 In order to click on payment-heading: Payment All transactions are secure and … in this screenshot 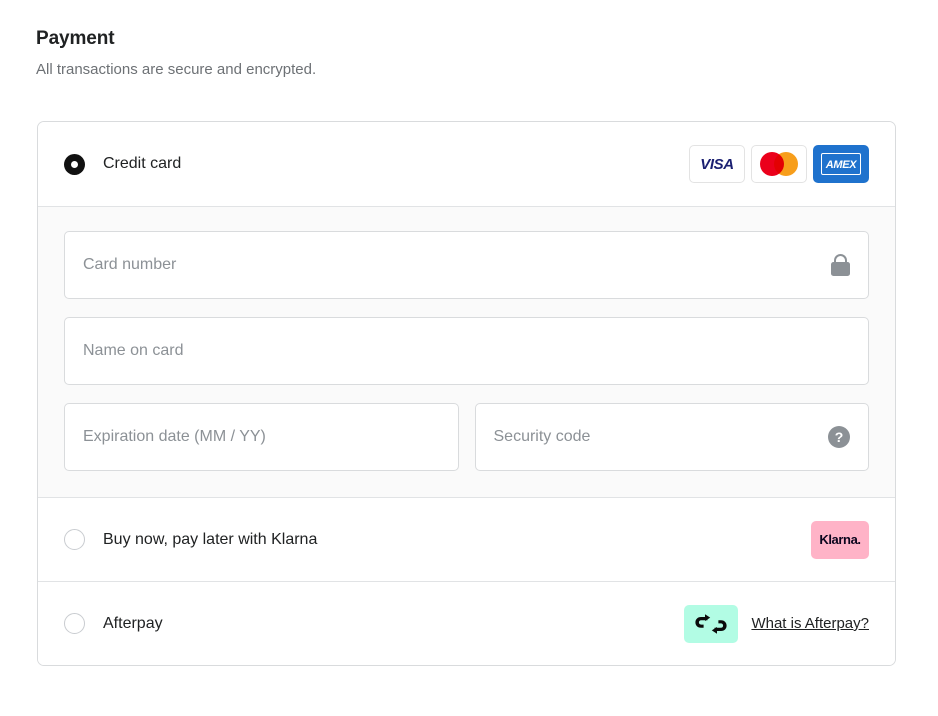, I will do `click(466, 53)`.